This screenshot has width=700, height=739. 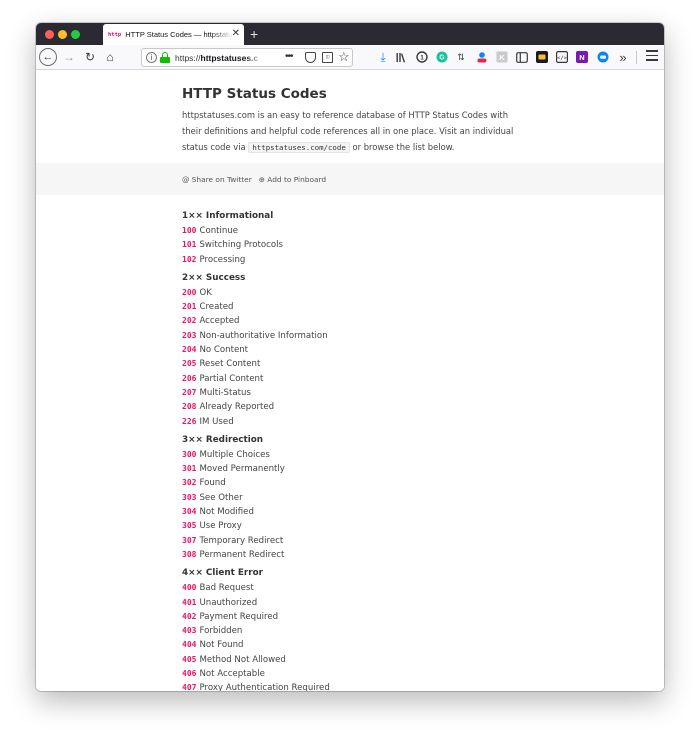 What do you see at coordinates (48, 57) in the screenshot?
I see `back-icon: ←` at bounding box center [48, 57].